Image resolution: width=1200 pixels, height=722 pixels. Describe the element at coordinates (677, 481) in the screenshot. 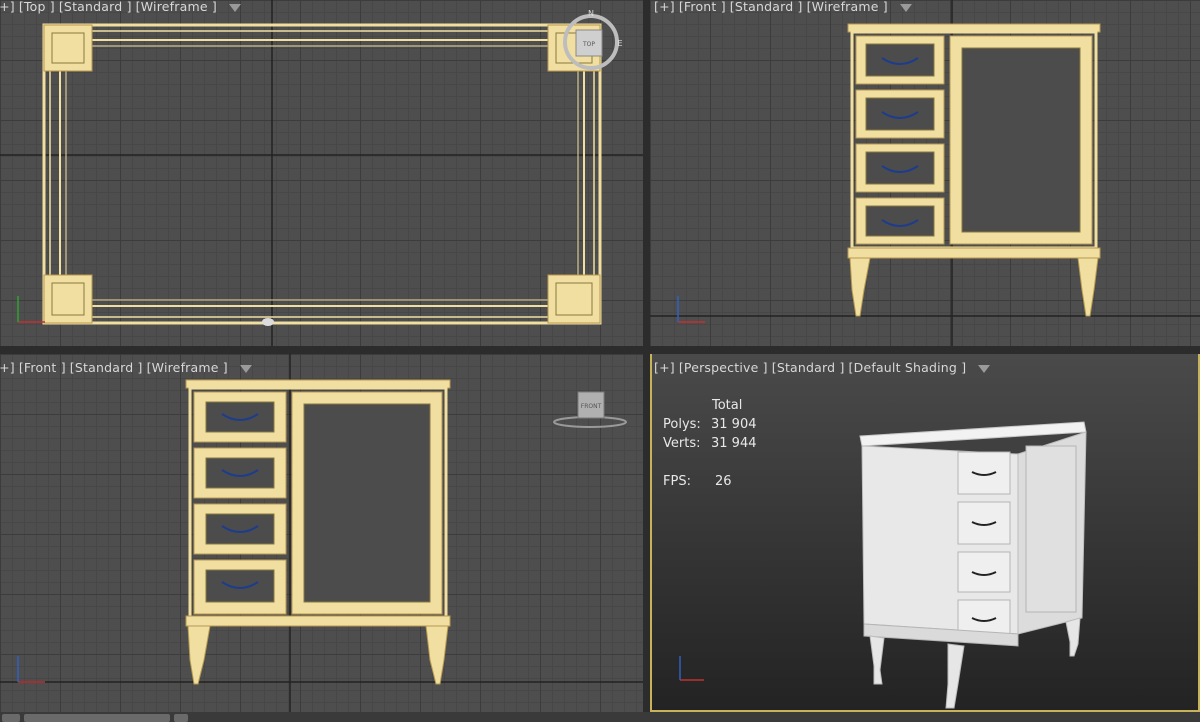

I see `stats-fps-label: FPS:` at that location.